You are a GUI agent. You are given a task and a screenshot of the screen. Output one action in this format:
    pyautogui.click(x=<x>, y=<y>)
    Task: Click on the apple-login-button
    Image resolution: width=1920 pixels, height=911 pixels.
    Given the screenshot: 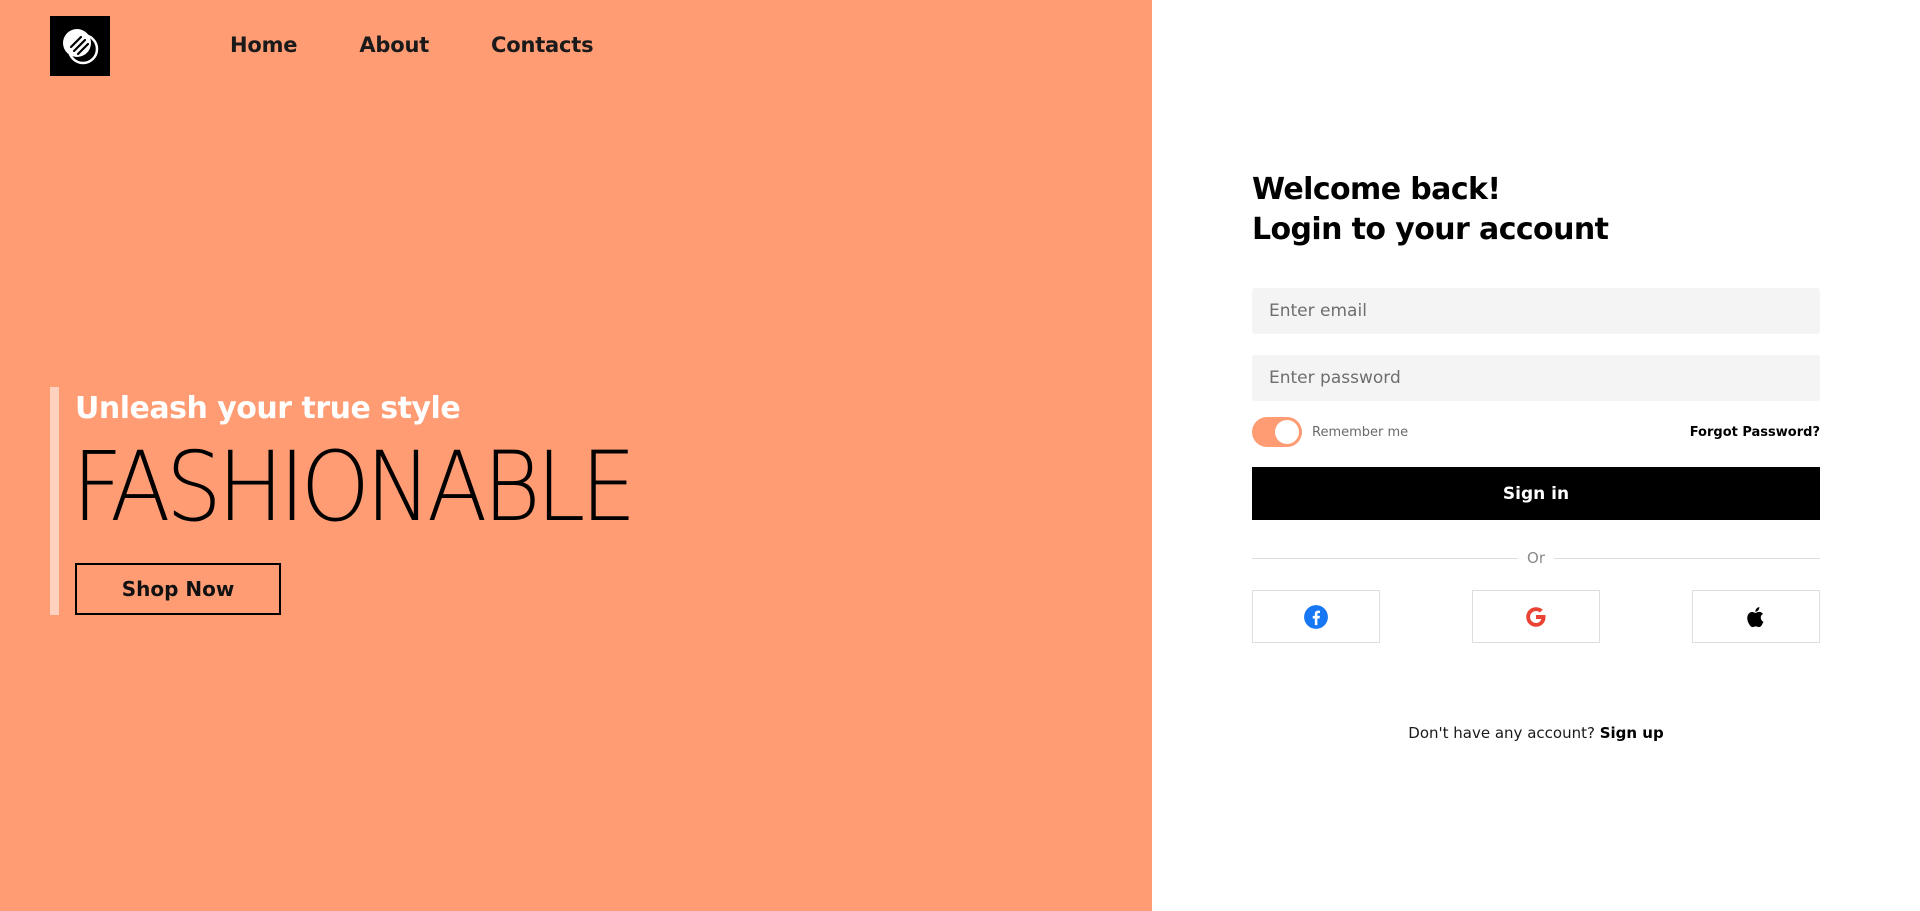 What is the action you would take?
    pyautogui.click(x=1756, y=616)
    